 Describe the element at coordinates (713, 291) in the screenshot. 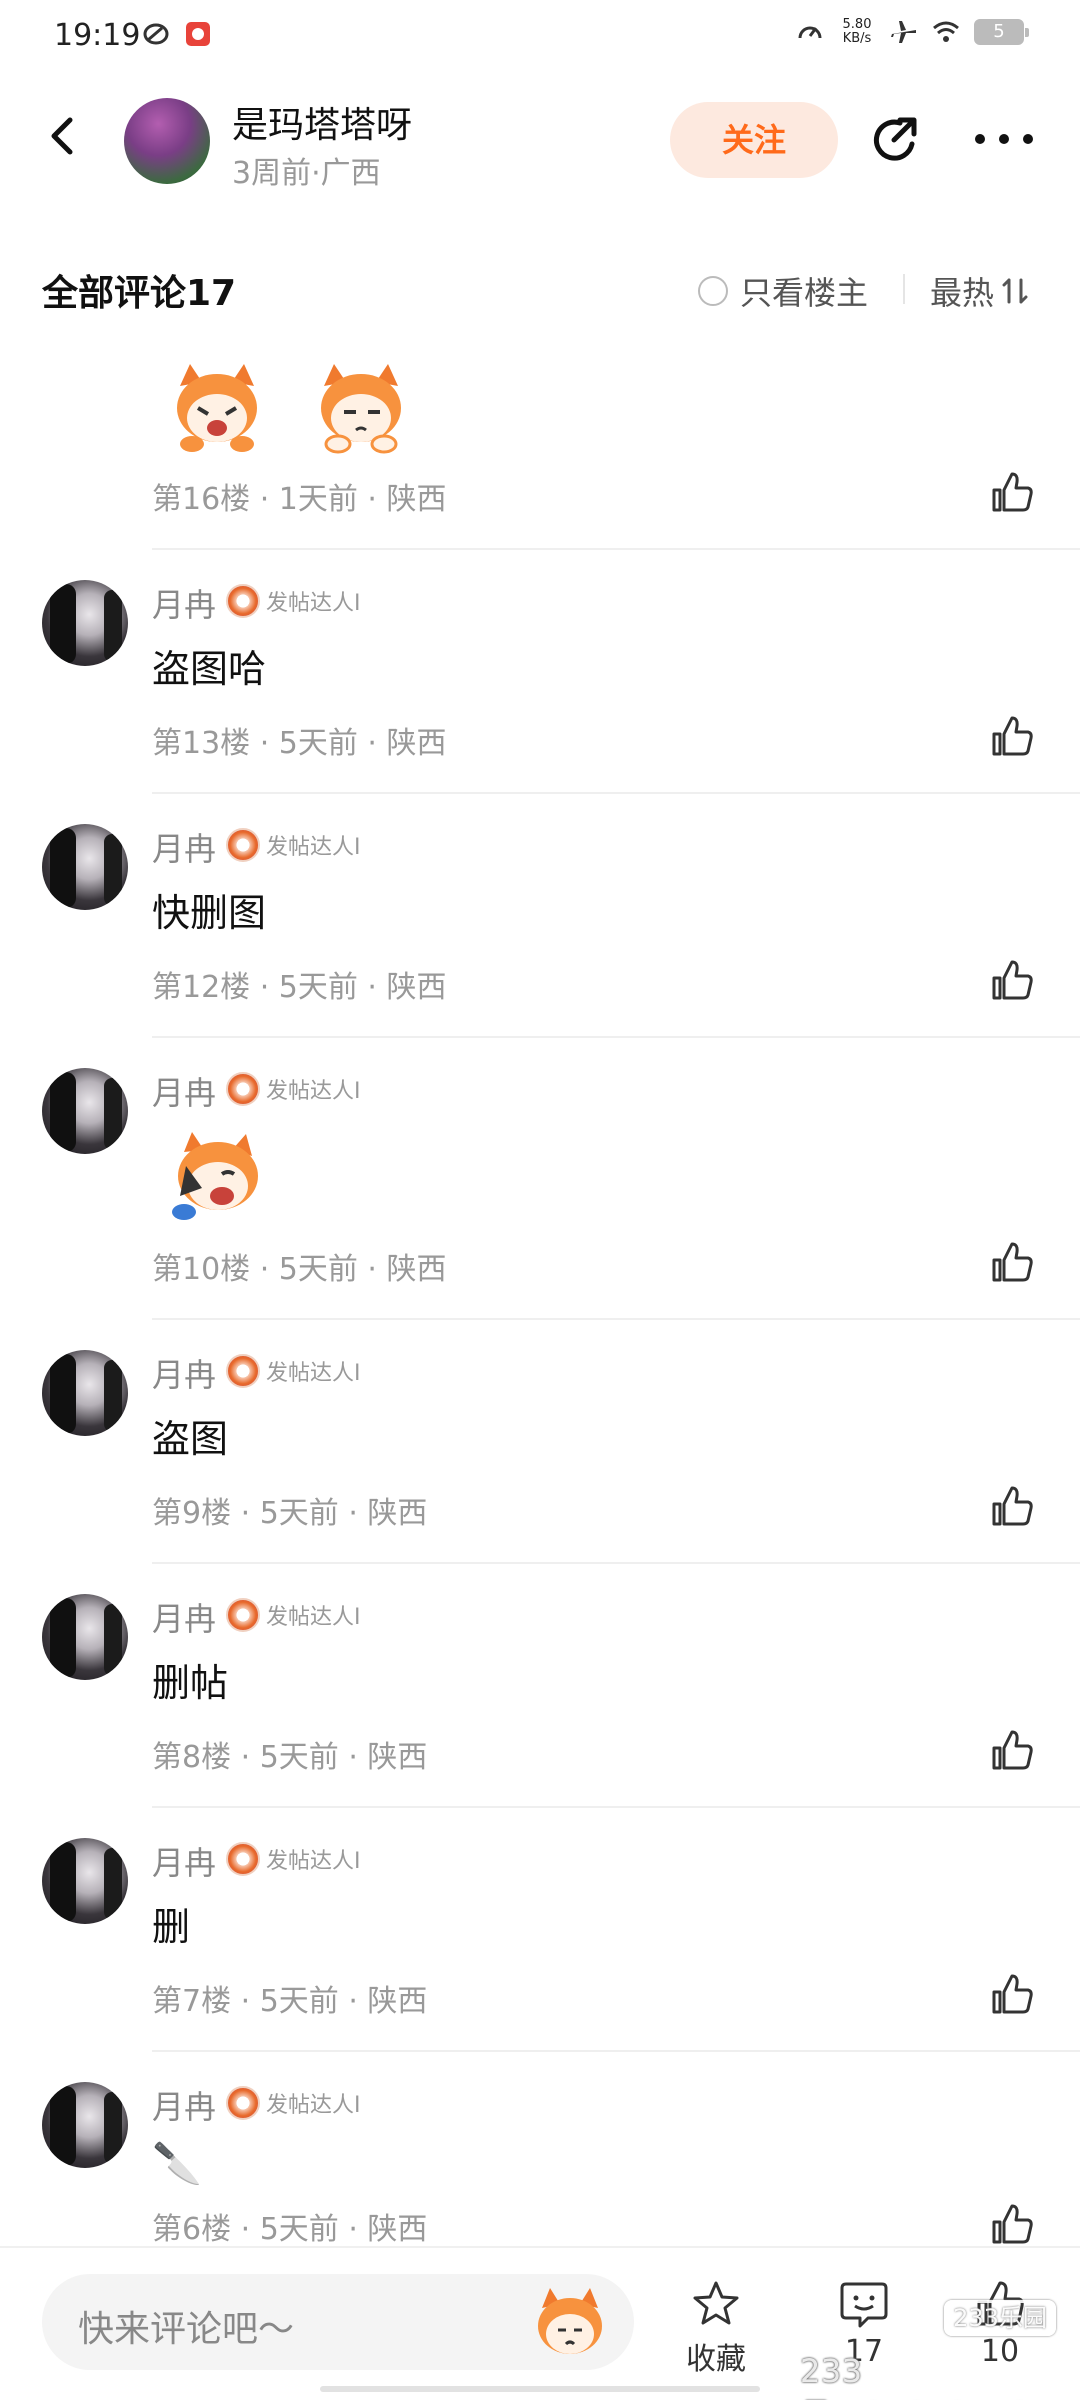

I see `radio-icon` at that location.